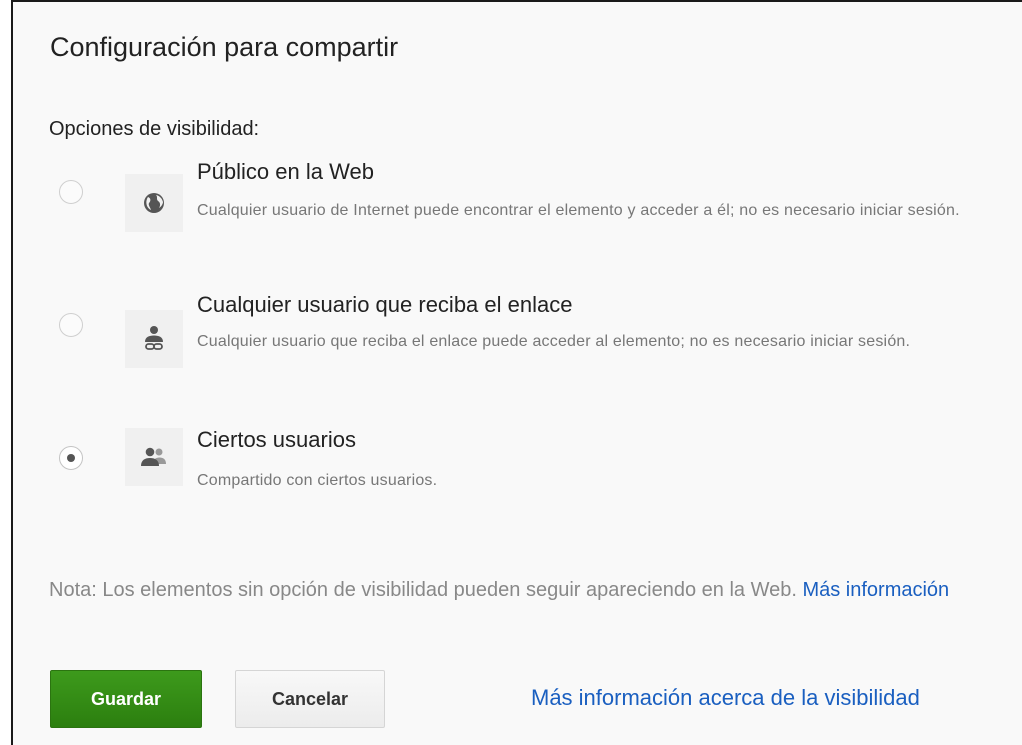 The width and height of the screenshot is (1022, 745). Describe the element at coordinates (126, 699) in the screenshot. I see `save-button: Guardar` at that location.